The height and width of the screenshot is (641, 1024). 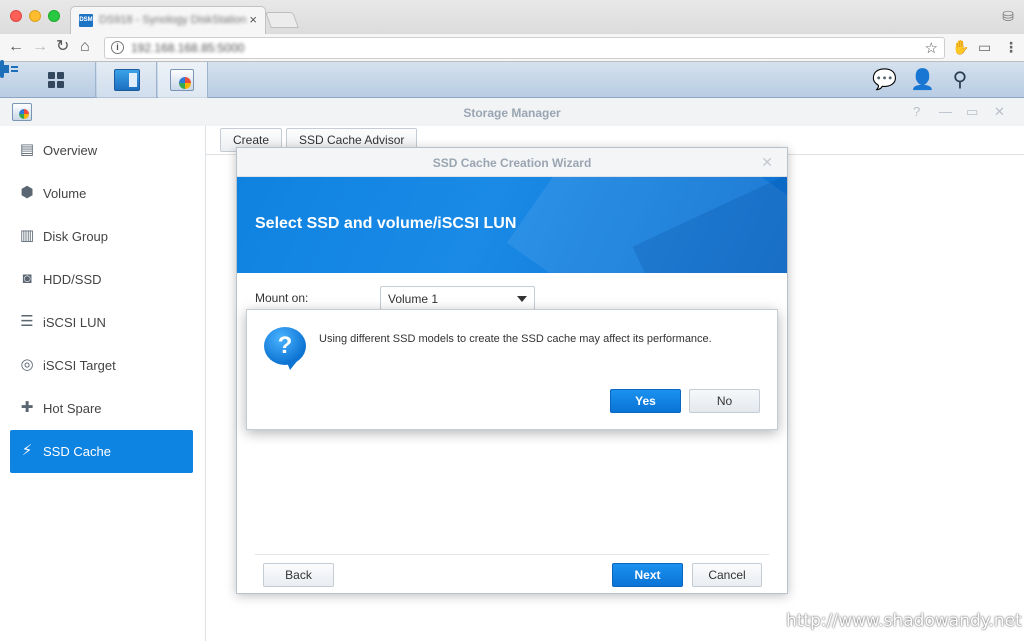 What do you see at coordinates (457, 298) in the screenshot?
I see `mount-on-select: Volume 1` at bounding box center [457, 298].